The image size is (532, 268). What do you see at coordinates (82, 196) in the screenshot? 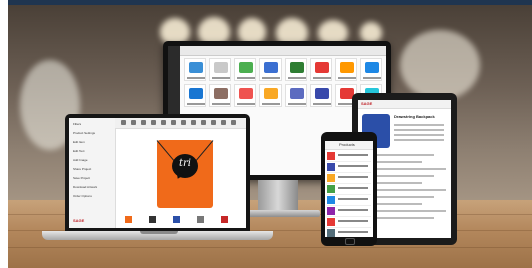
I see `sidebar-item: Order Options` at bounding box center [82, 196].